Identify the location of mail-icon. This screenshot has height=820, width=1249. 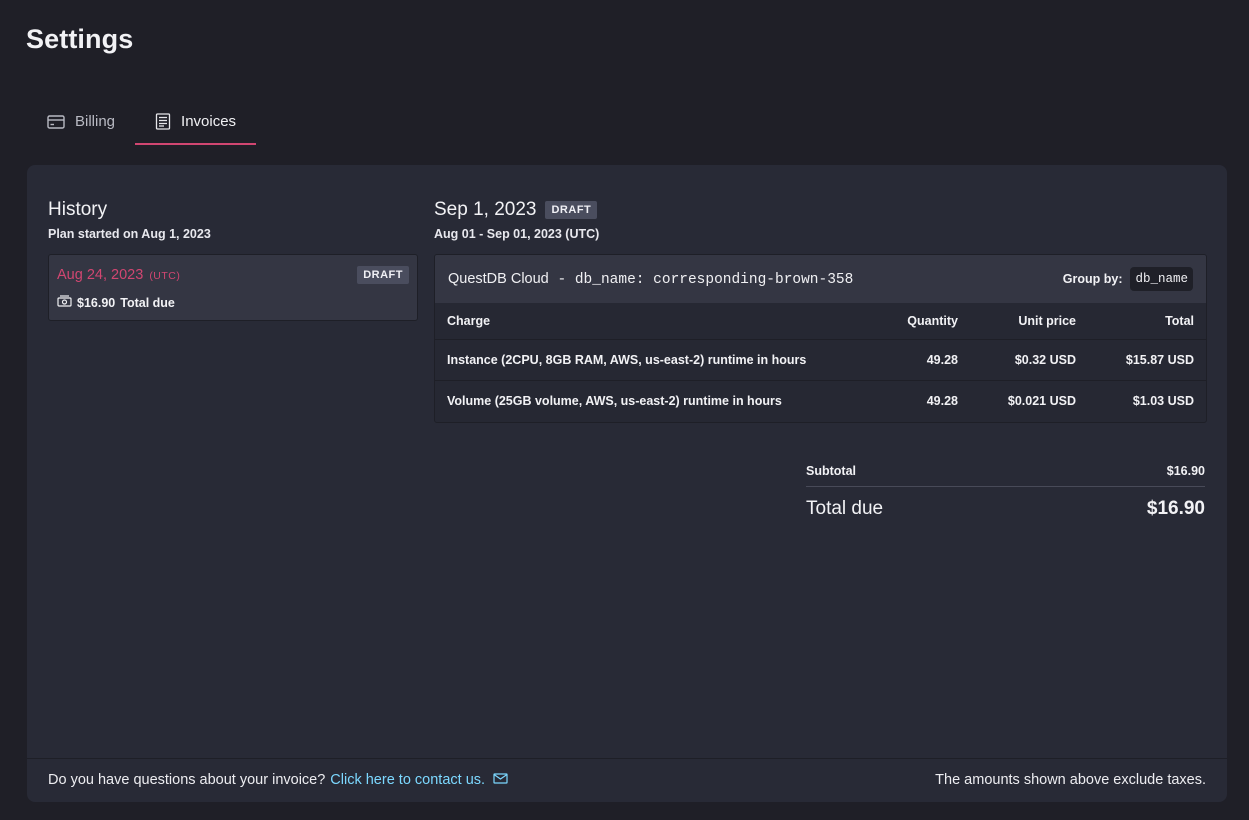
(500, 780).